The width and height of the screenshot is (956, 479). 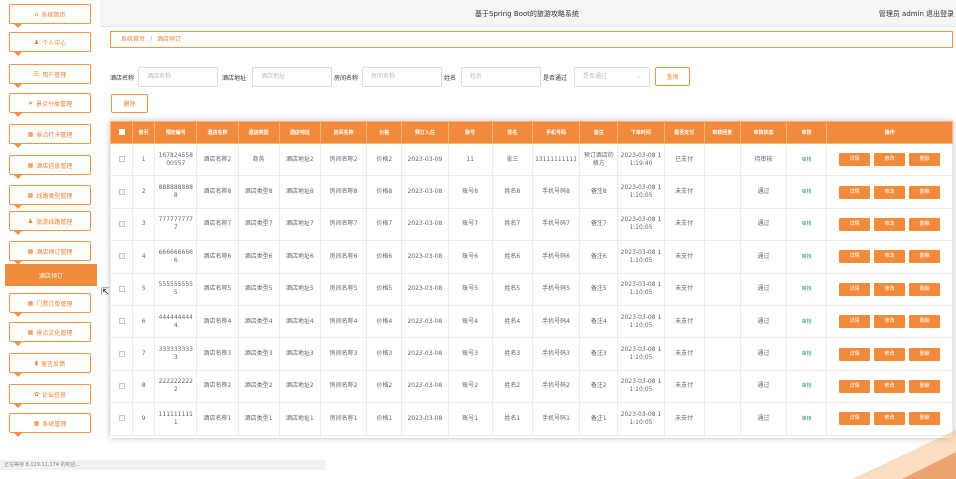 I want to click on submenu-hotel-booking: 酒店预订, so click(x=51, y=275).